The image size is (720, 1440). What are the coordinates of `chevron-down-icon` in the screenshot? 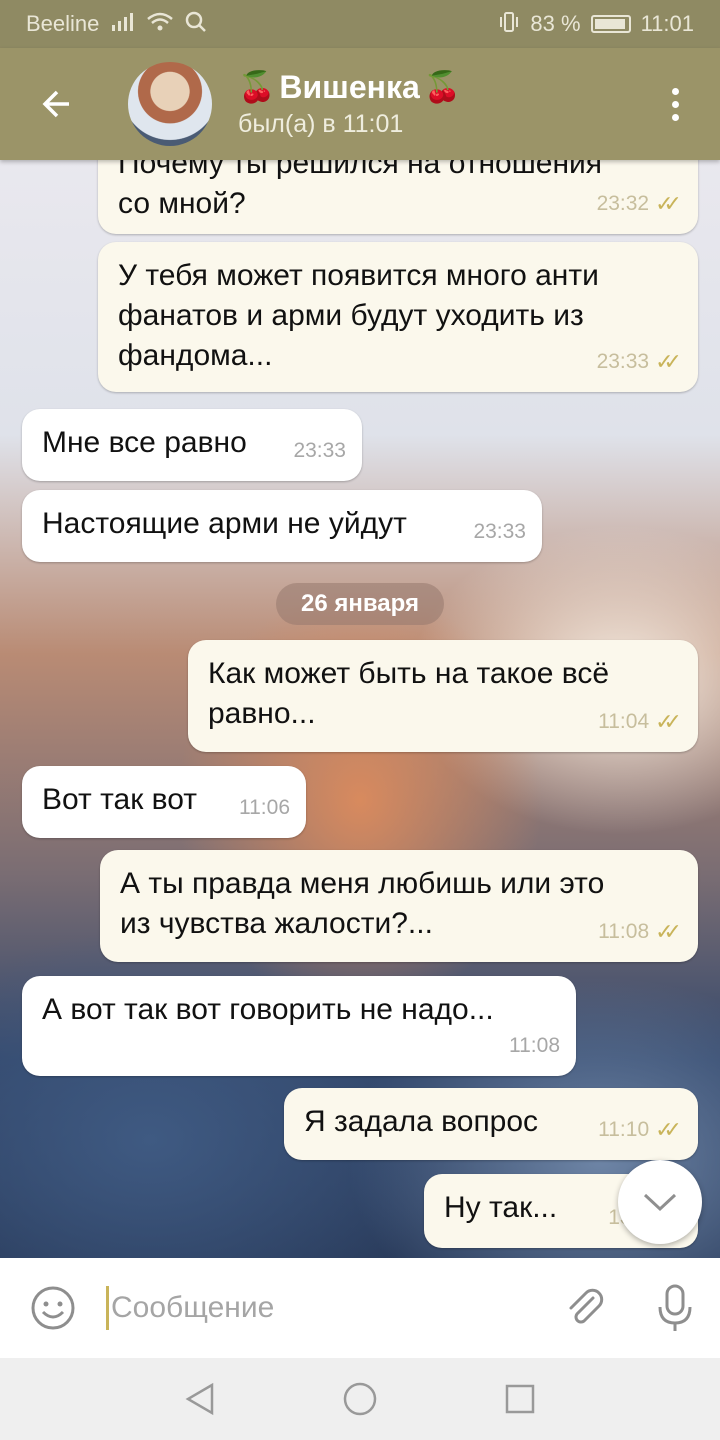 It's located at (660, 1202).